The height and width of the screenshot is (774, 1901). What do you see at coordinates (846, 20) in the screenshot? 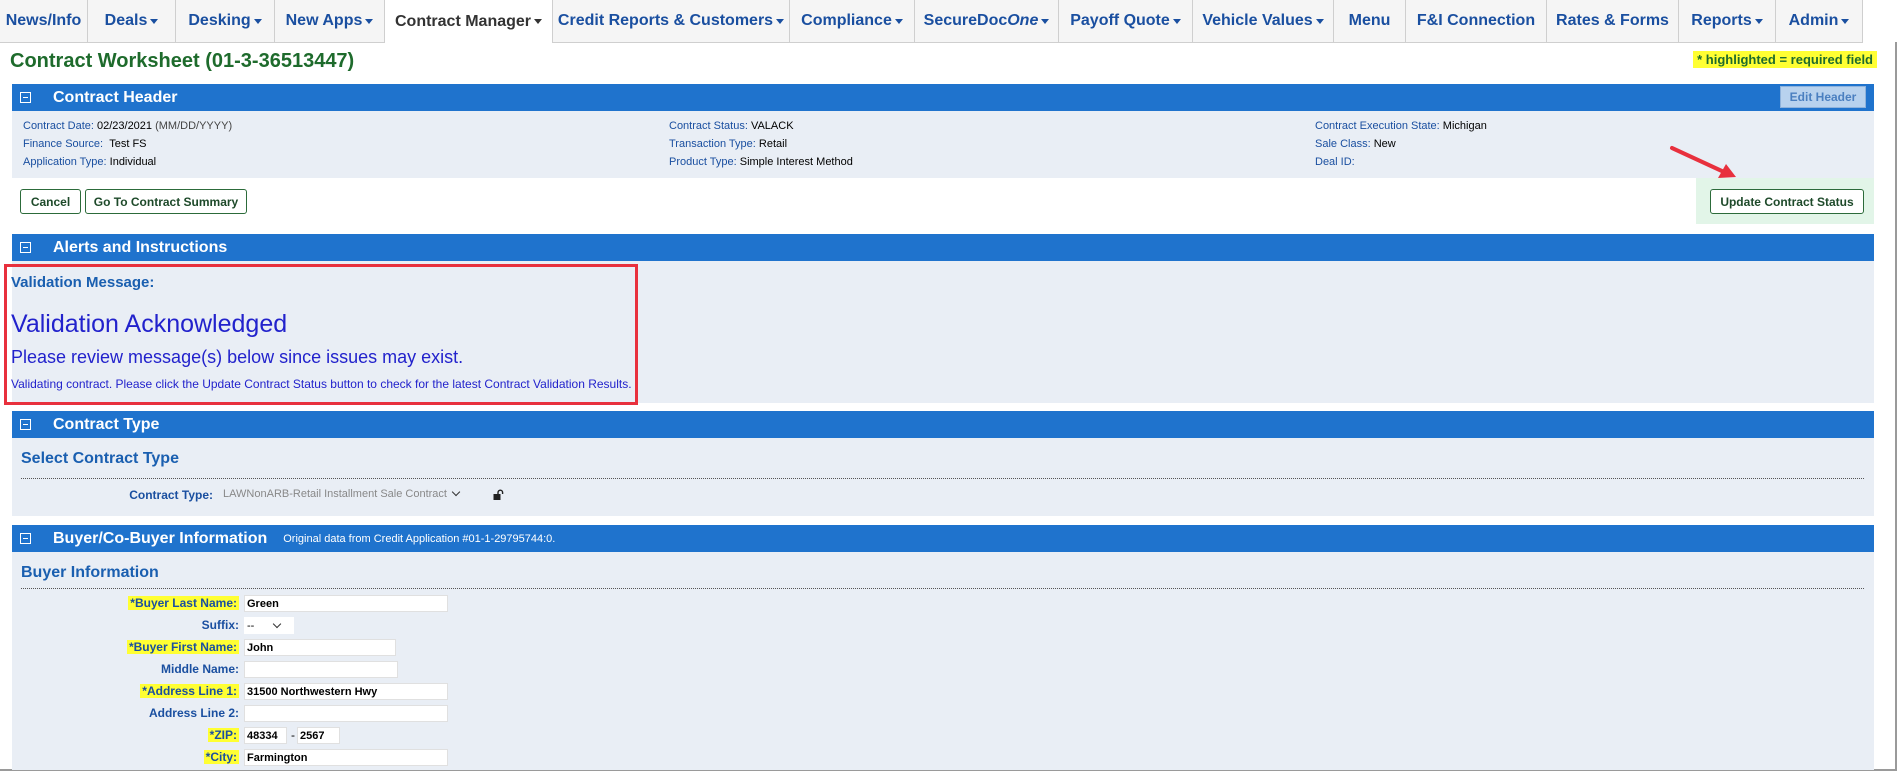
I see `nav-label: Compliance` at bounding box center [846, 20].